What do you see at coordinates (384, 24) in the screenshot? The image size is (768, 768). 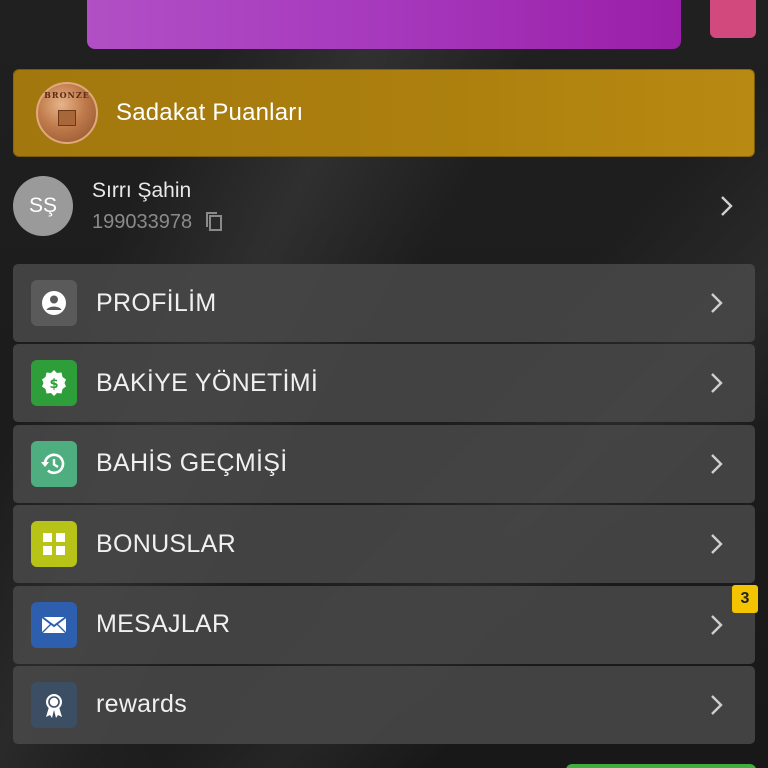 I see `promo-banner` at bounding box center [384, 24].